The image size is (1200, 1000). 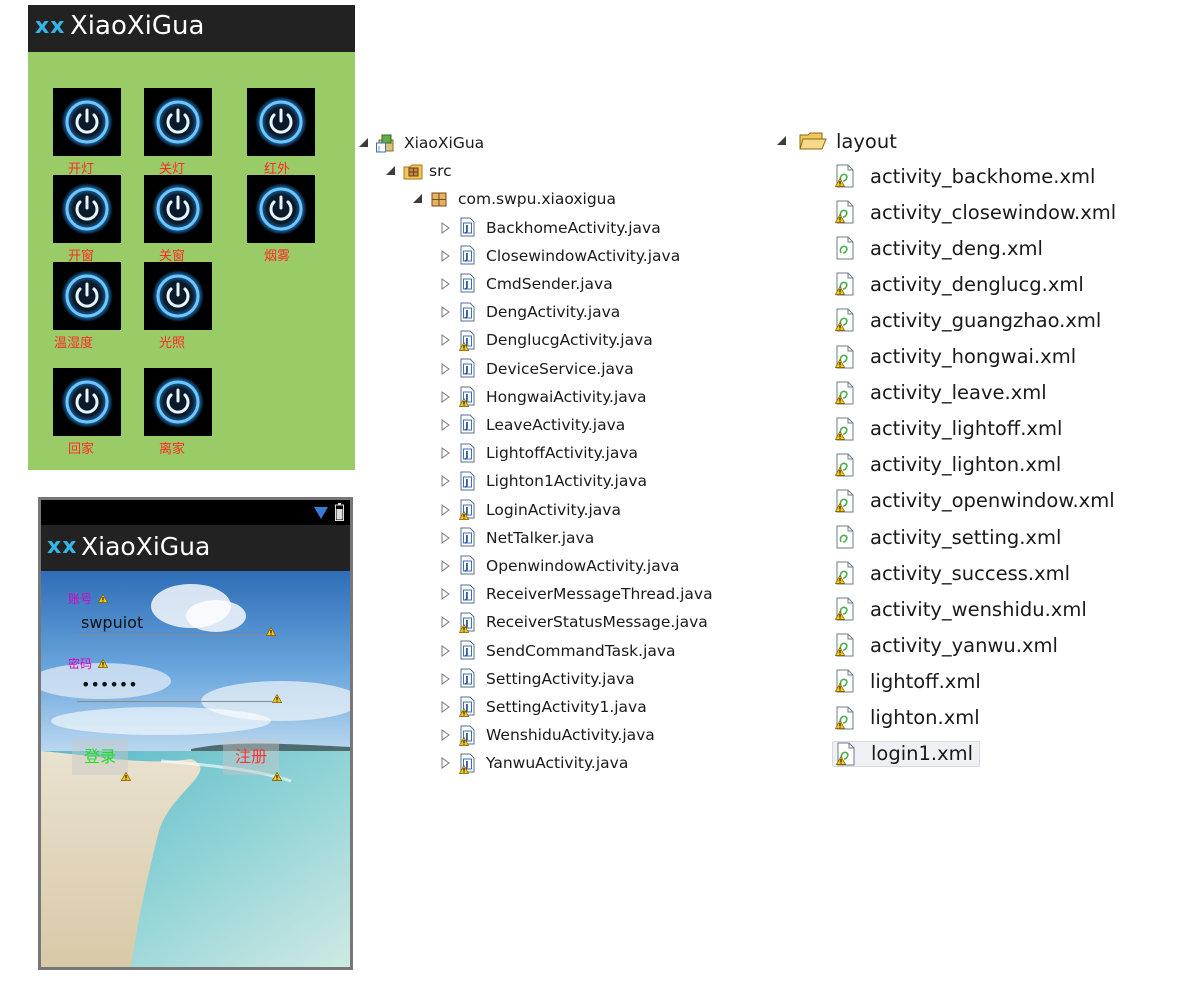 What do you see at coordinates (547, 735) in the screenshot?
I see `tree-item-java-file: J WenshiduActivity.java` at bounding box center [547, 735].